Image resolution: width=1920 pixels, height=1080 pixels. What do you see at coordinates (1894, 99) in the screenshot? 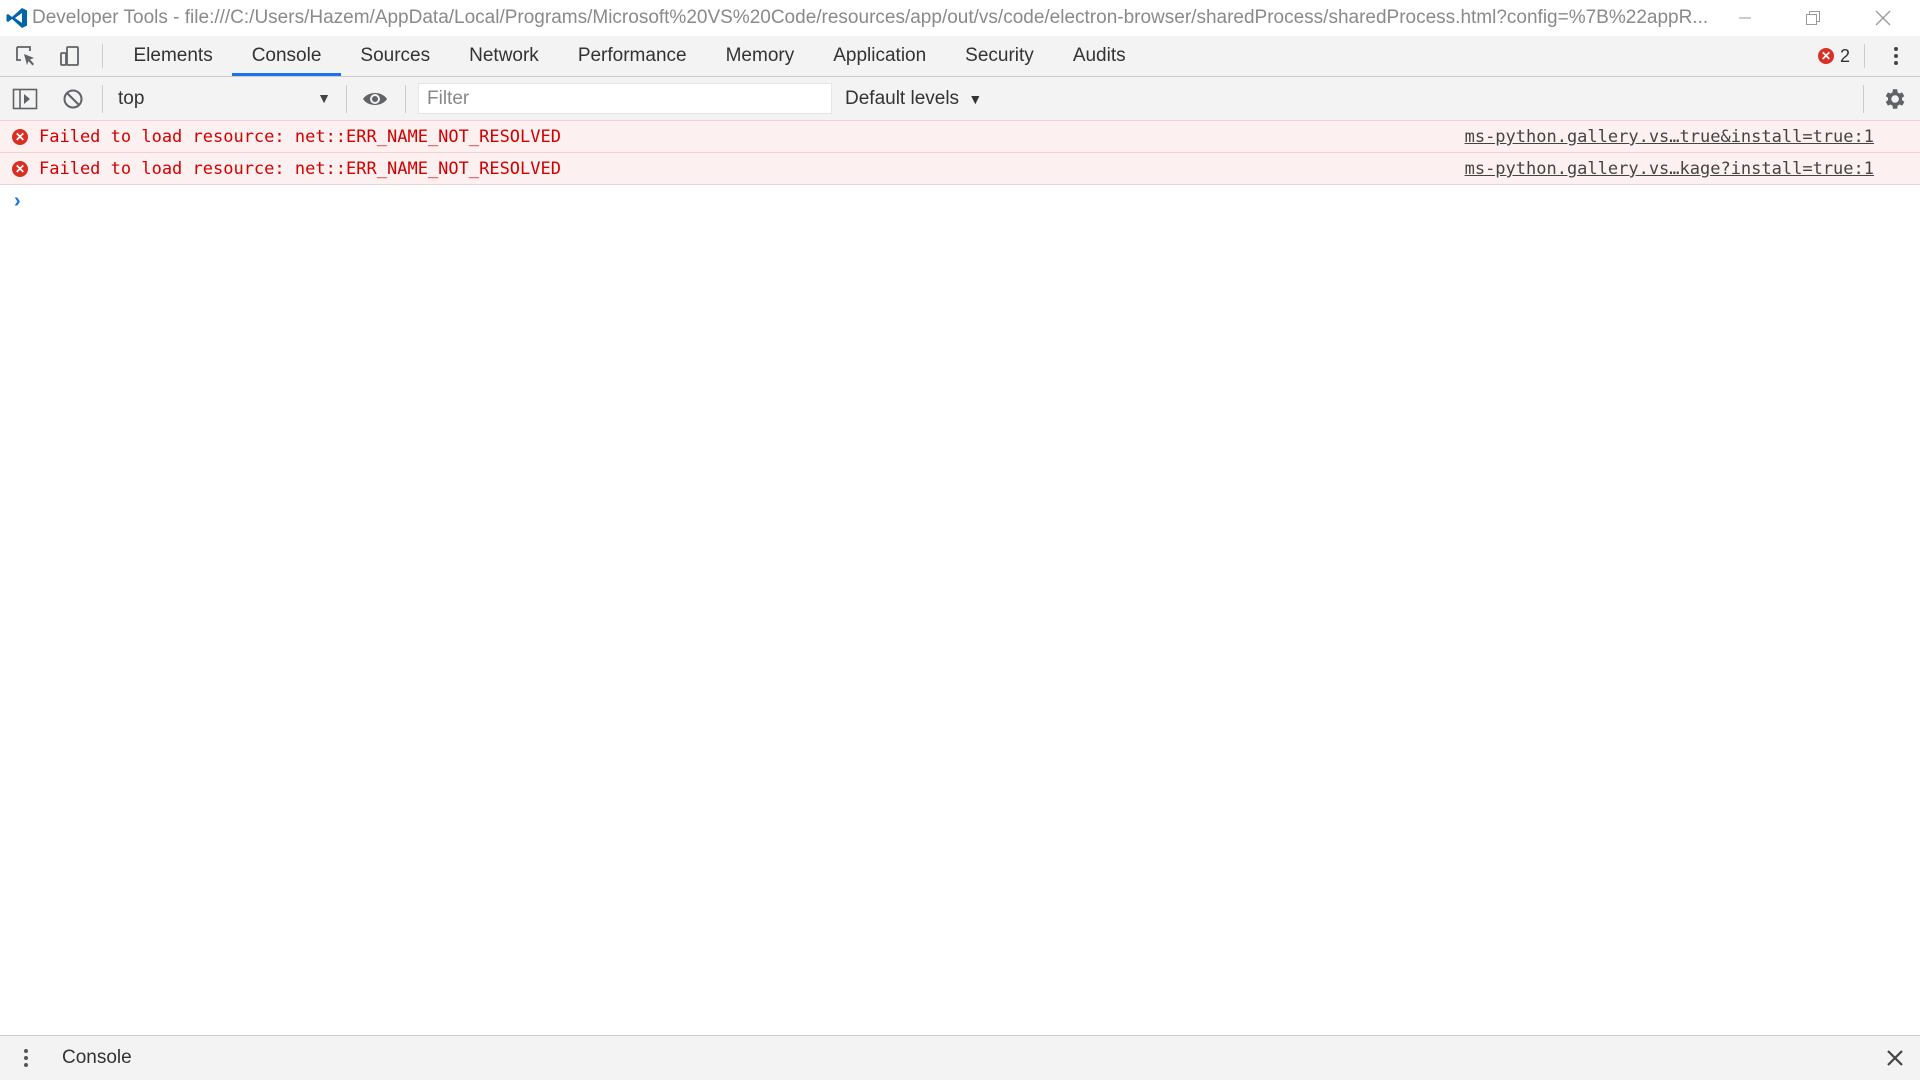
I see `gear-icon` at bounding box center [1894, 99].